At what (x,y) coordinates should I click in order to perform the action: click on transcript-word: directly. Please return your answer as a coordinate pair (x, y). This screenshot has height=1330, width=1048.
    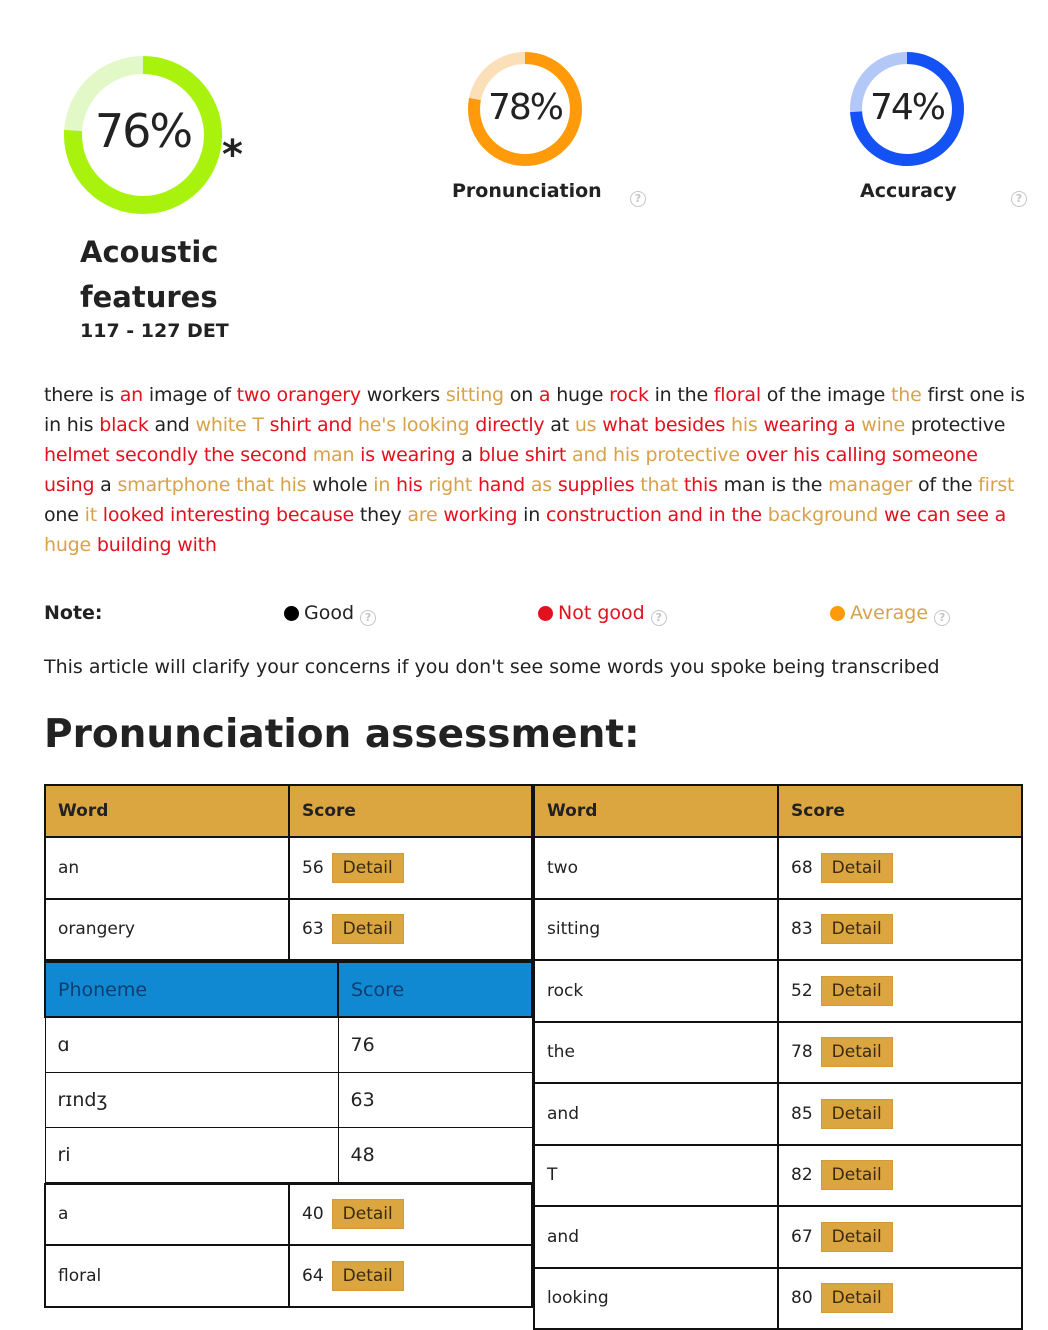
    Looking at the image, I should click on (510, 425).